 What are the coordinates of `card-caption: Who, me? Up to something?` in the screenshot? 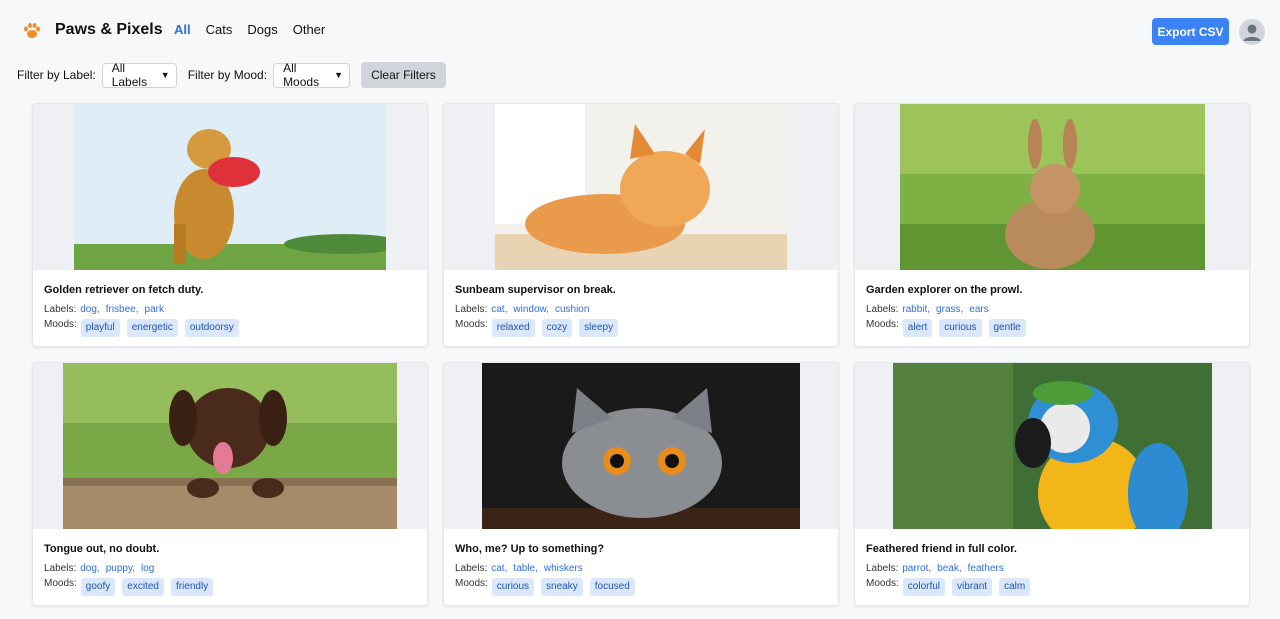 It's located at (530, 549).